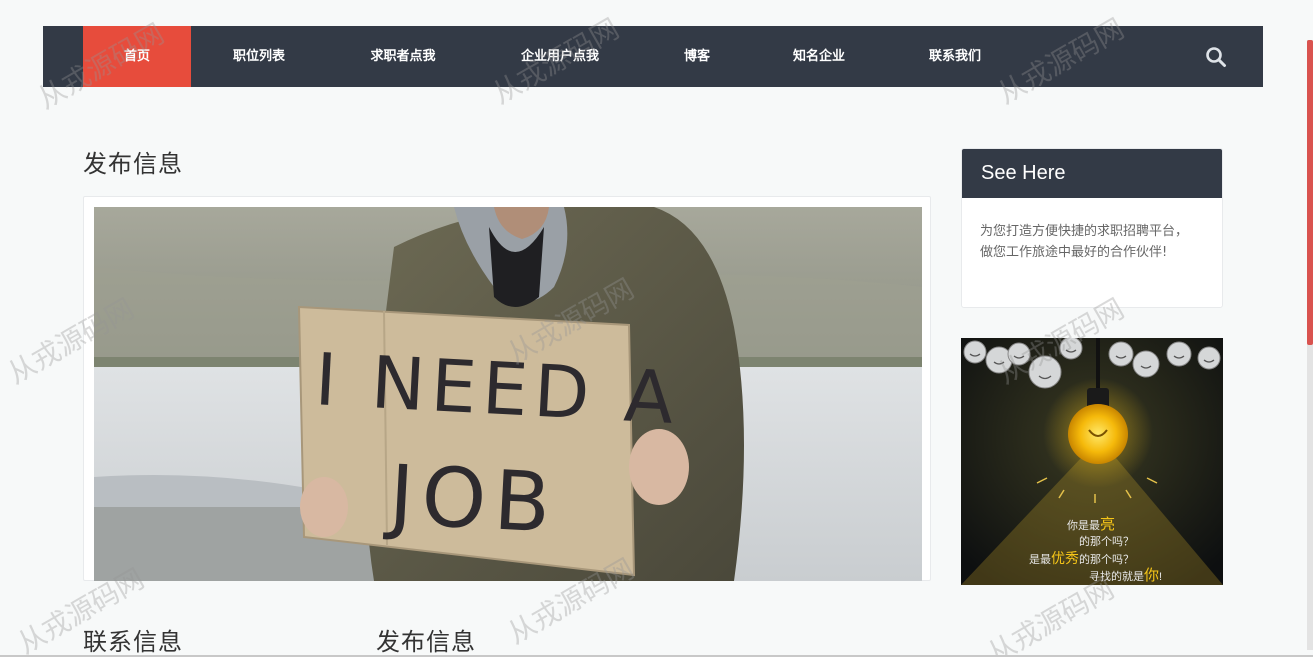 This screenshot has width=1313, height=657. I want to click on nav-item-employers: 企业用户点我, so click(560, 56).